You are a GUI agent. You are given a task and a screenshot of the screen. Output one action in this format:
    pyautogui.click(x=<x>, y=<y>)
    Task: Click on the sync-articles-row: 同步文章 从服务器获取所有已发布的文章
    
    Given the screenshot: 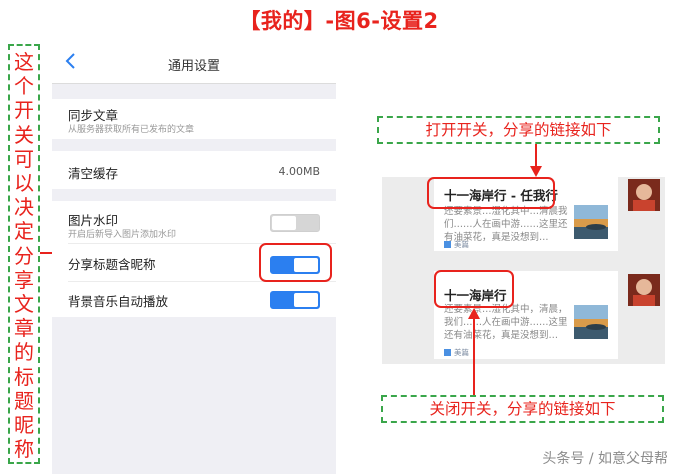 What is the action you would take?
    pyautogui.click(x=194, y=119)
    